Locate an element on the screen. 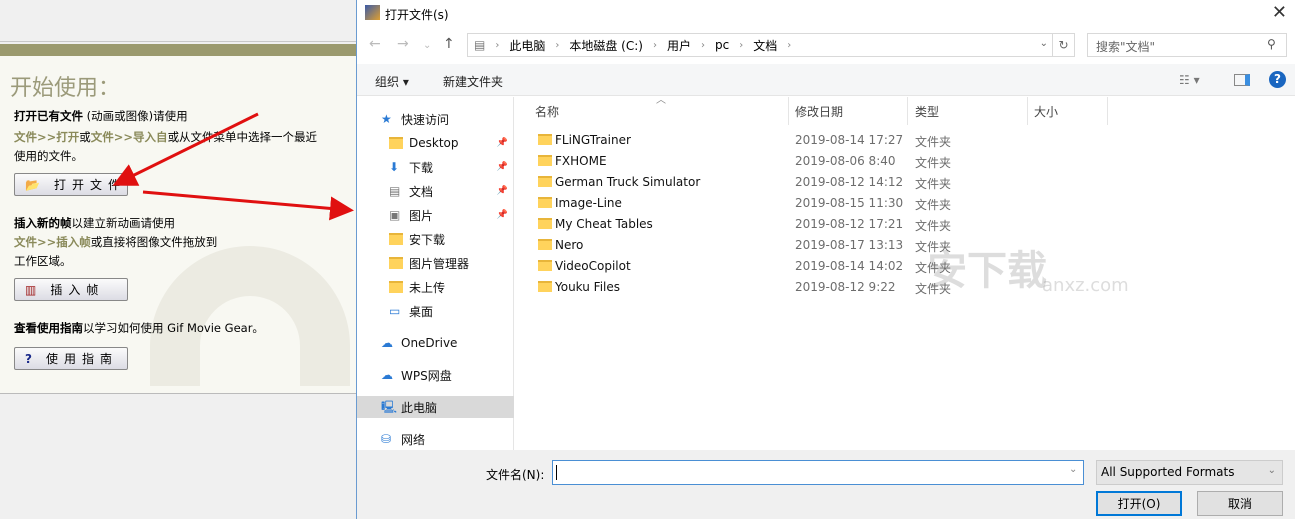 The image size is (1295, 519). watermark: 安下载 is located at coordinates (987, 271).